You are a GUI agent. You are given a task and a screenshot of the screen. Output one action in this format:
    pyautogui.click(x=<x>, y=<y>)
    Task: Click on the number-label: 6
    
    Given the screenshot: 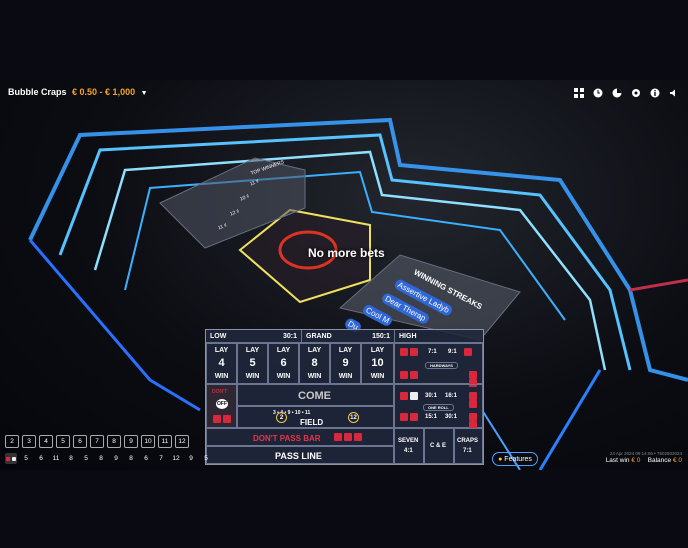 What is the action you would take?
    pyautogui.click(x=283, y=363)
    